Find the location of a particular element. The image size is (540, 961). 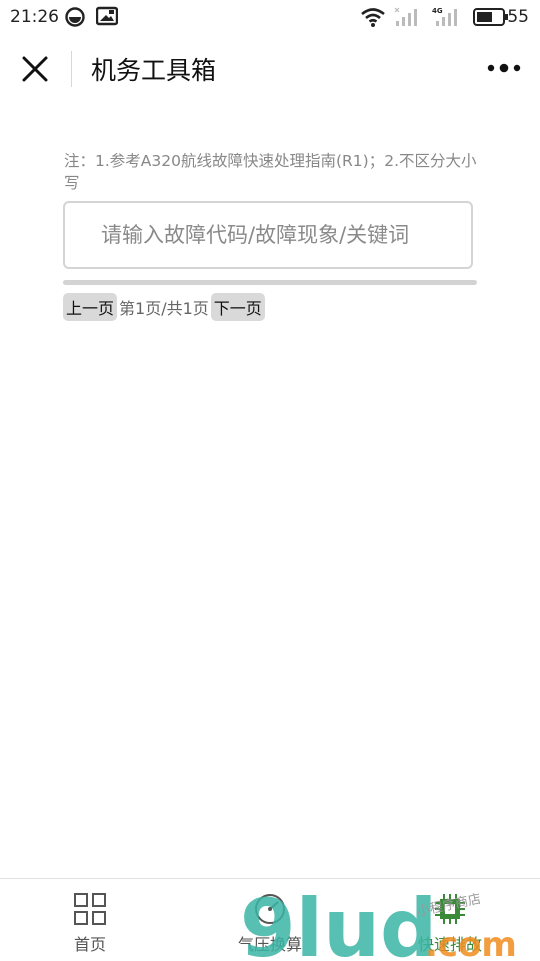

wifi-icon is located at coordinates (373, 17).